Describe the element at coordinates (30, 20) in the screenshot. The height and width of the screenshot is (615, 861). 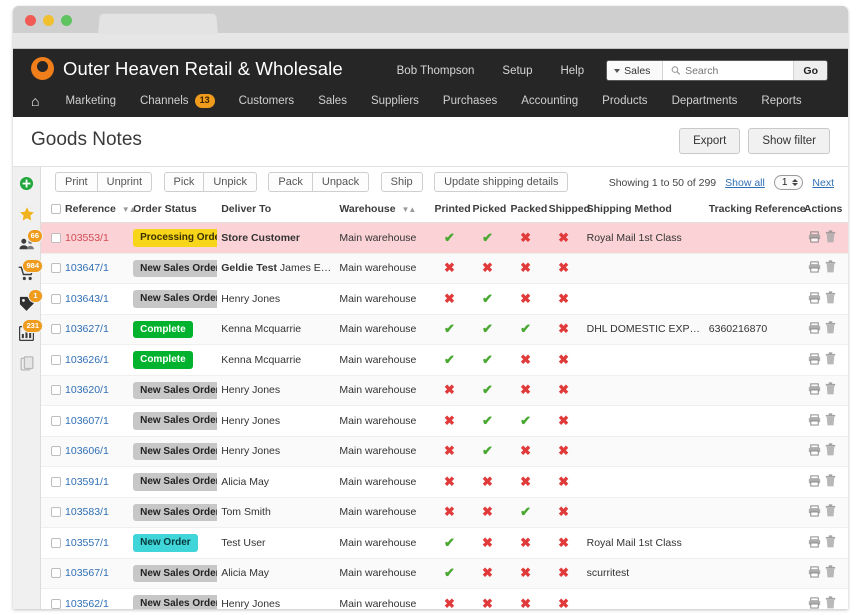
I see `window-close-button` at that location.